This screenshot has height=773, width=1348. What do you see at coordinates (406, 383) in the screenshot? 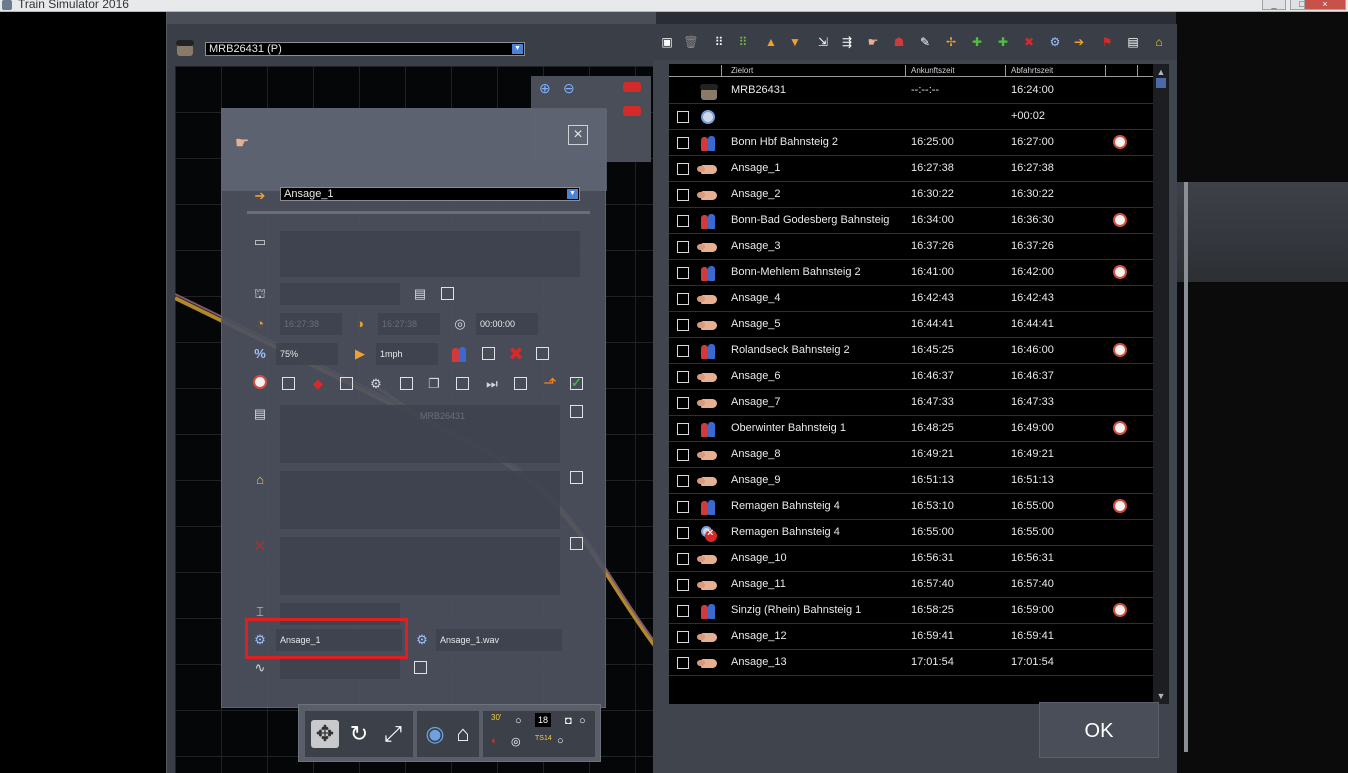
I see `coupler-checkbox` at bounding box center [406, 383].